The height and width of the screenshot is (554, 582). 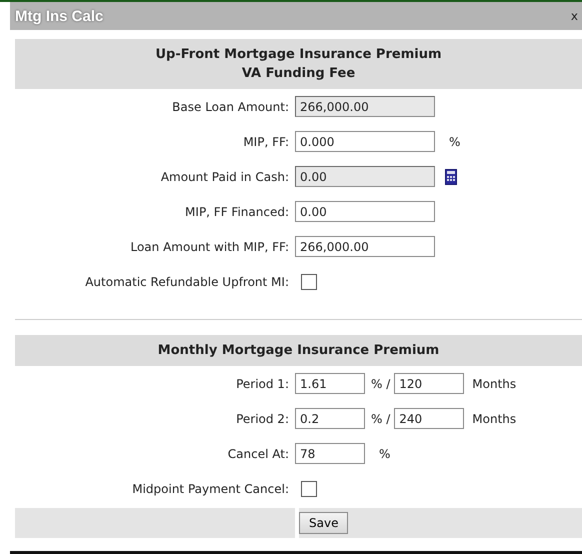 What do you see at coordinates (574, 16) in the screenshot?
I see `close-button: x` at bounding box center [574, 16].